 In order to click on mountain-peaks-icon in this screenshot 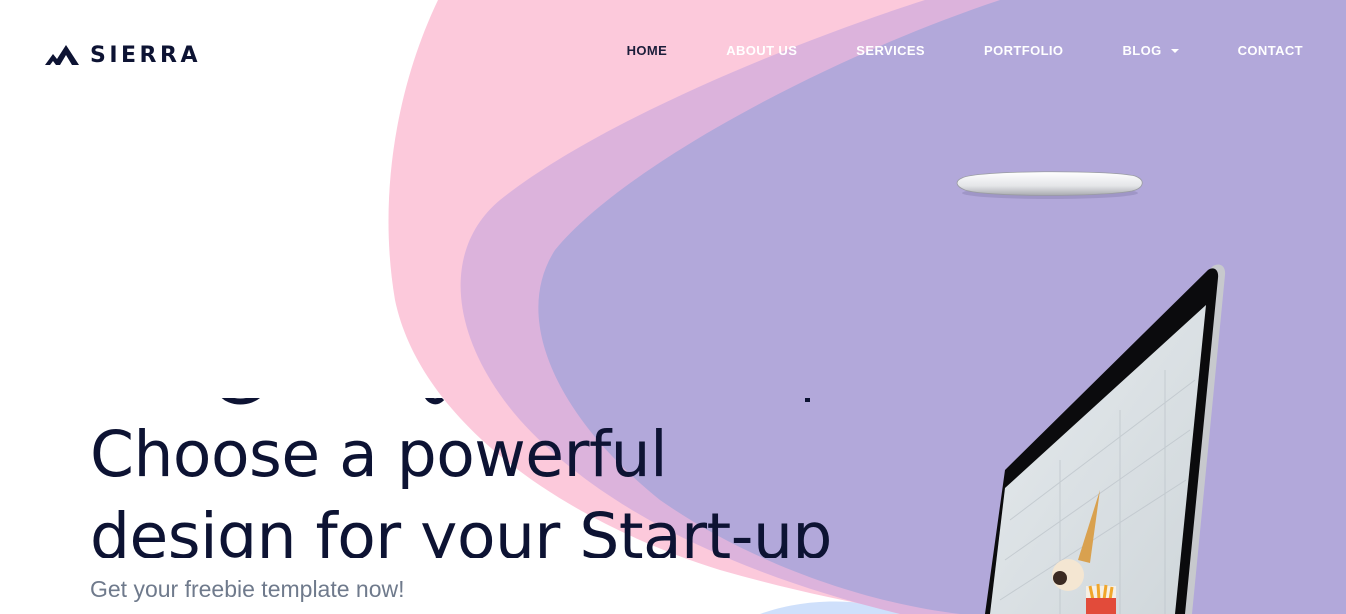, I will do `click(62, 55)`.